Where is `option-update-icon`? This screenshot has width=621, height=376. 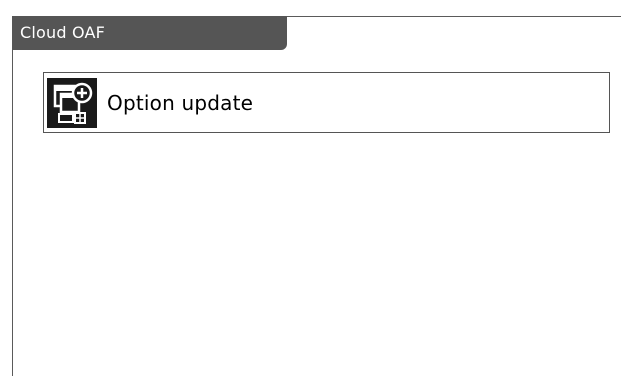 option-update-icon is located at coordinates (72, 102).